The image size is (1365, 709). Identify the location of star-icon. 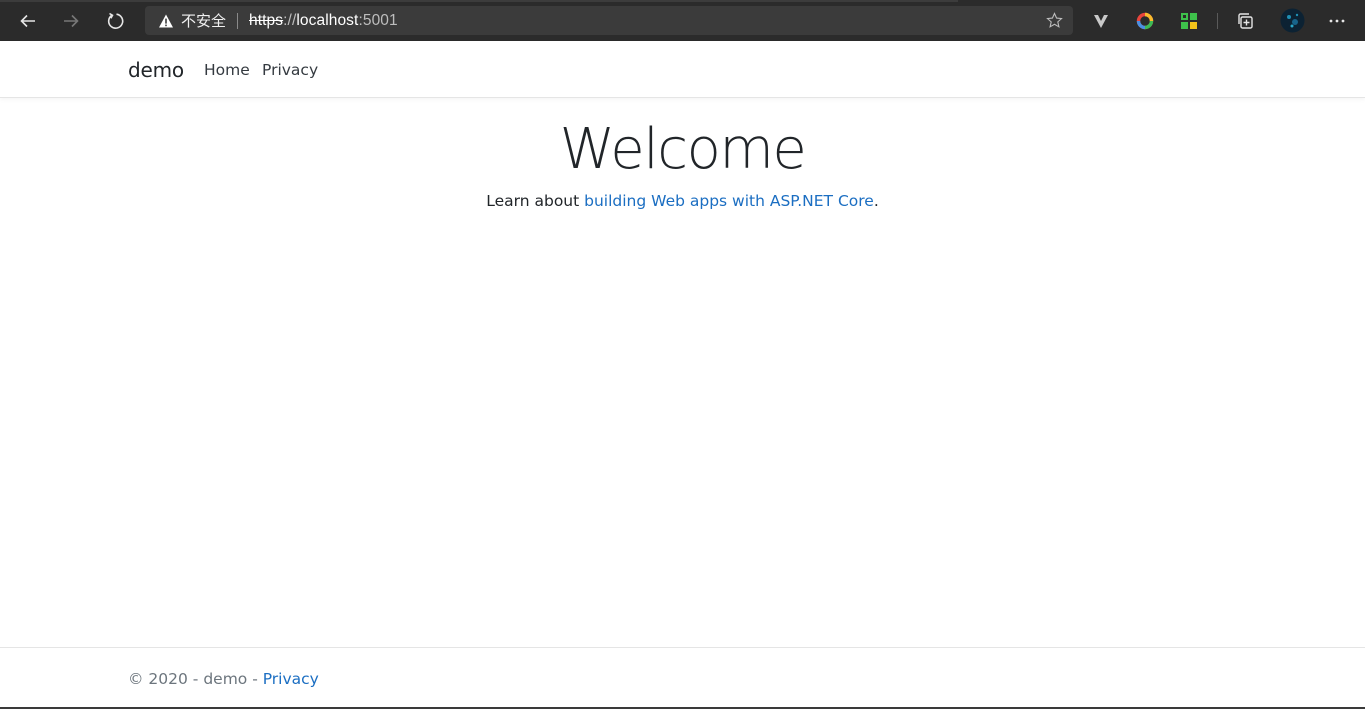
(1054, 20).